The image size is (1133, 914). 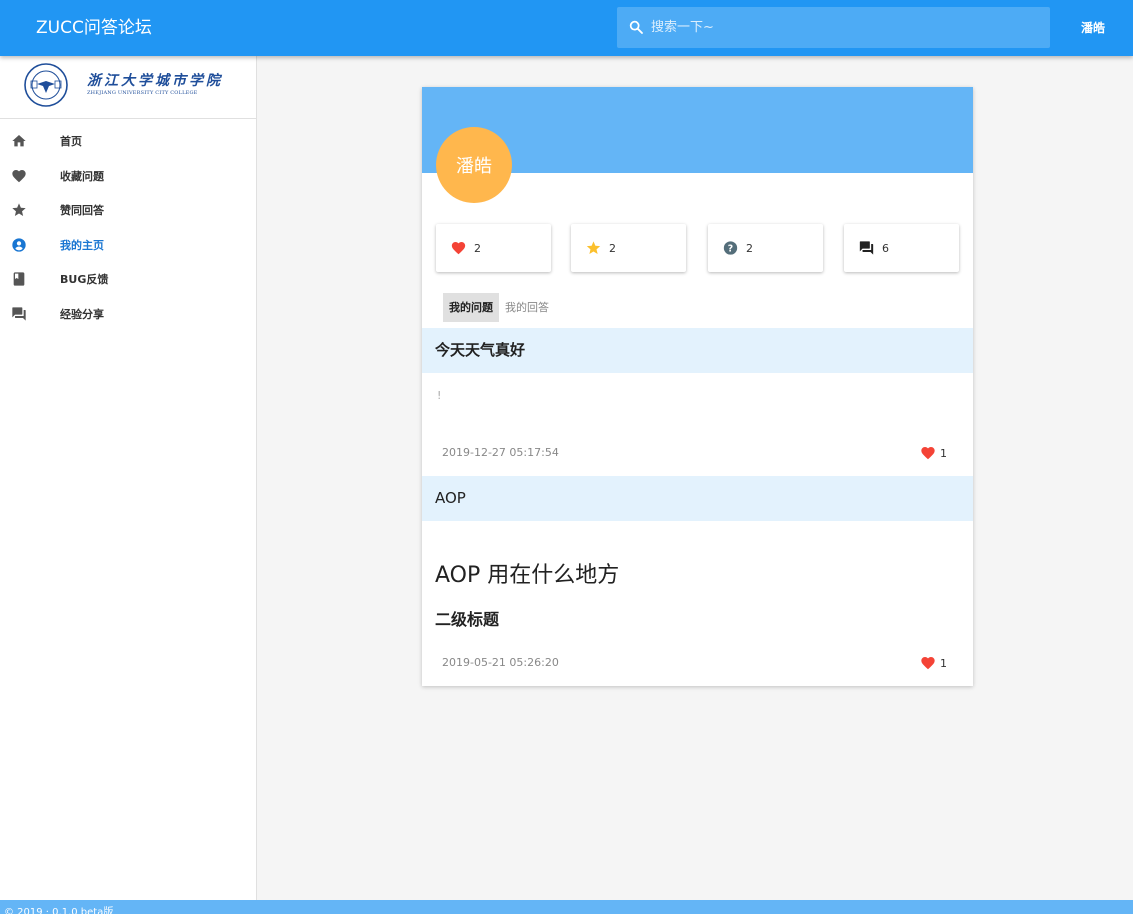 What do you see at coordinates (527, 307) in the screenshot?
I see `tab-my-answers: 我的回答` at bounding box center [527, 307].